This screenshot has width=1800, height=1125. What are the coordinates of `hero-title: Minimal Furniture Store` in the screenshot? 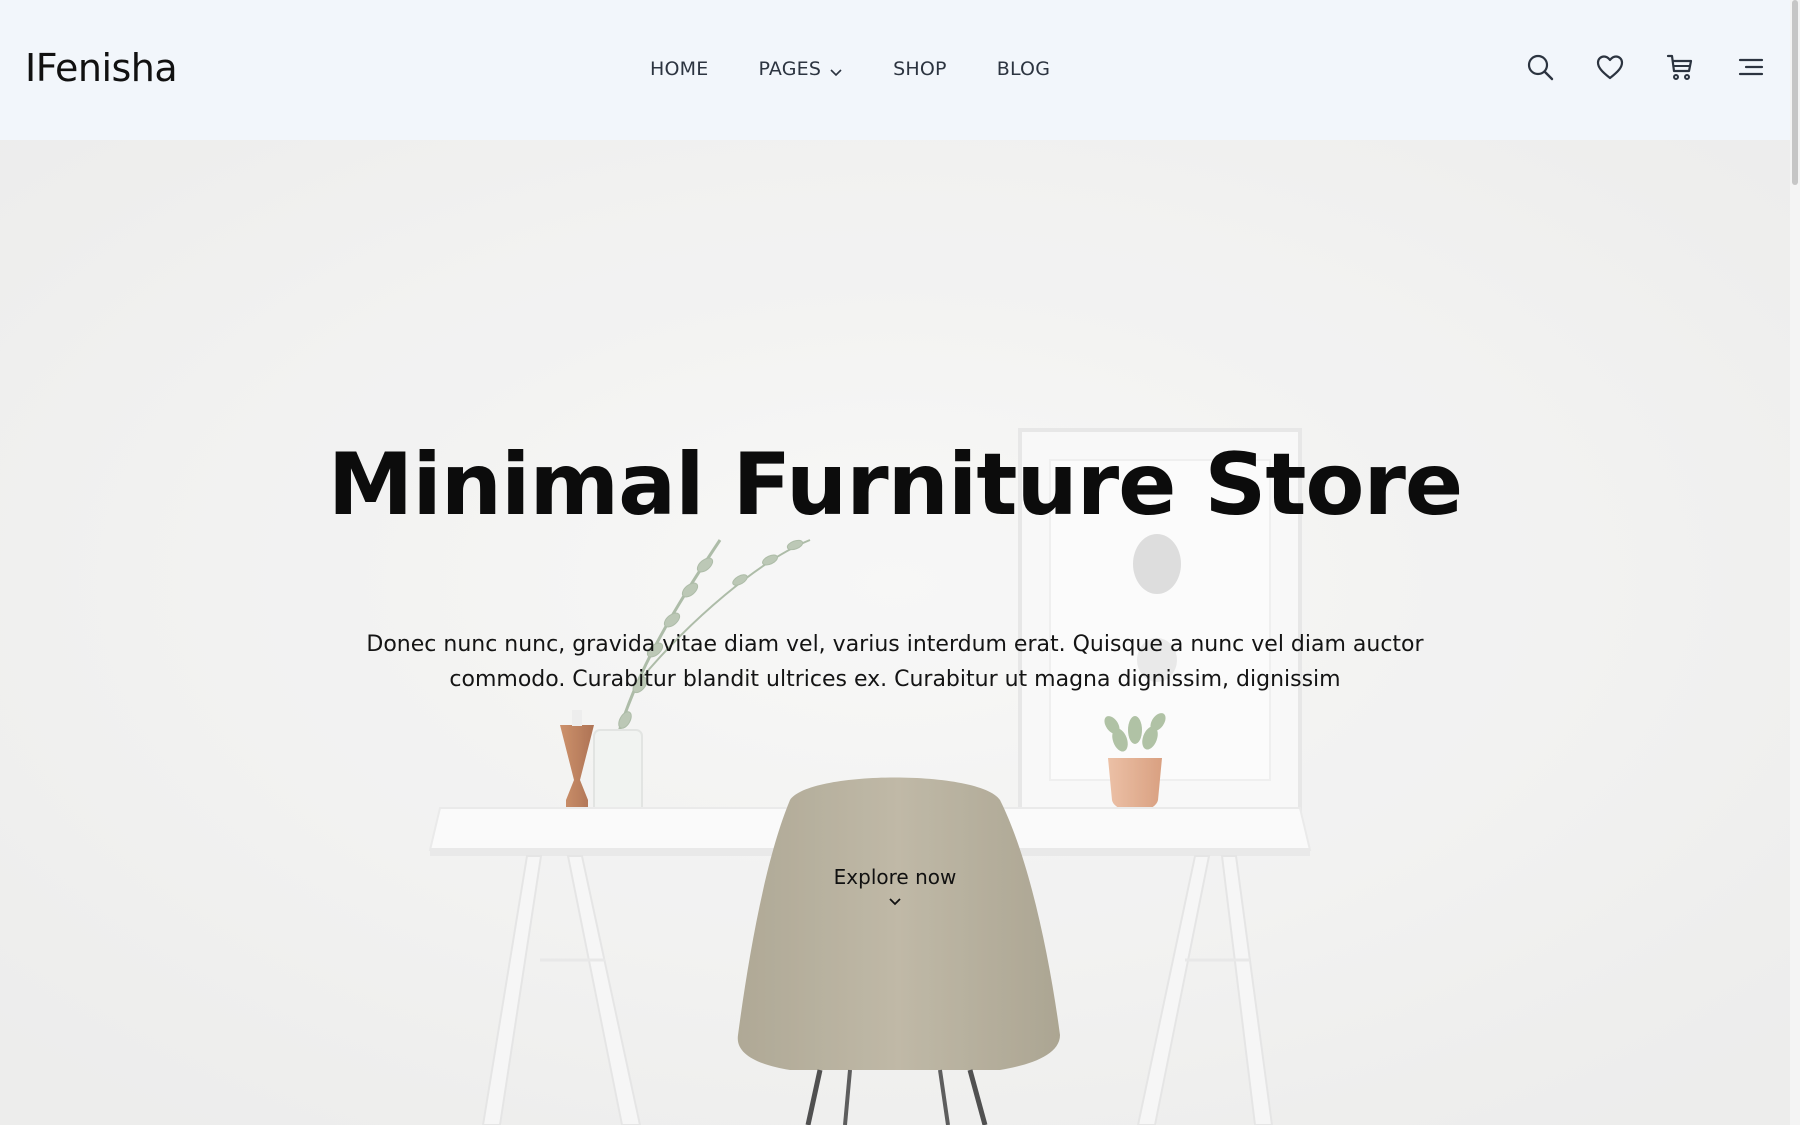 It's located at (895, 485).